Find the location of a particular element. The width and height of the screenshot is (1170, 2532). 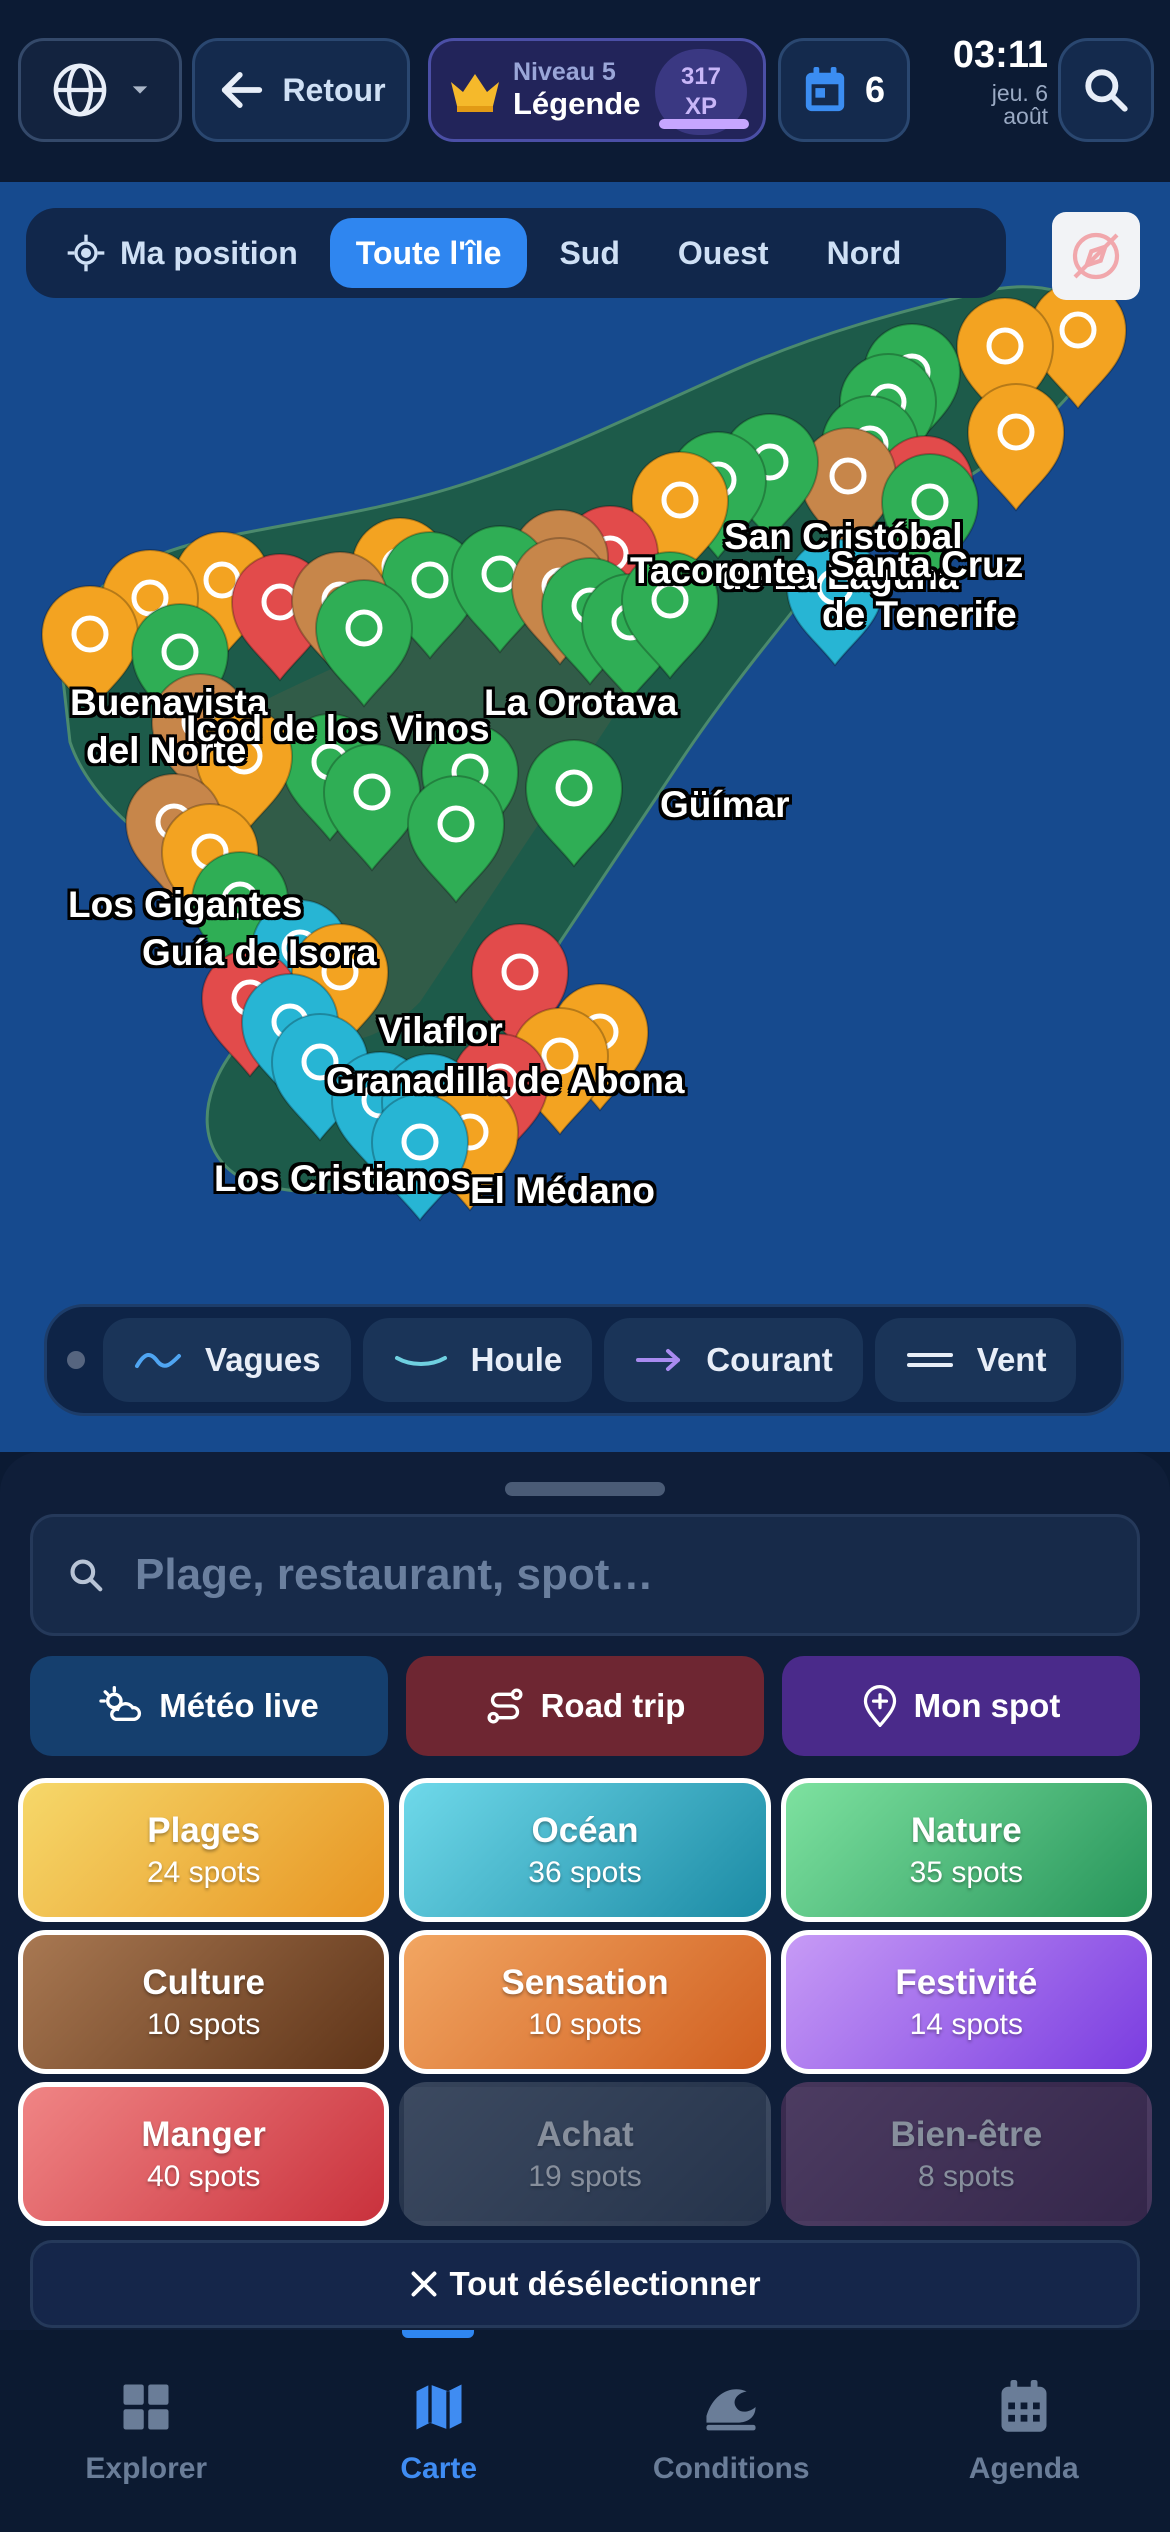

category-count: 8 spots is located at coordinates (966, 2177).